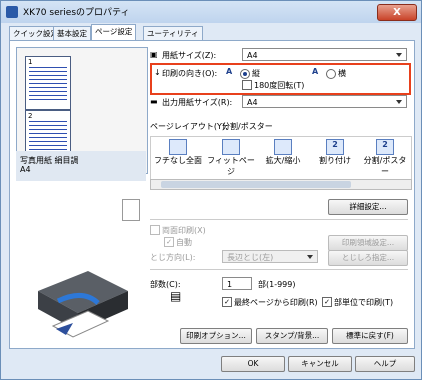  Describe the element at coordinates (178, 147) in the screenshot. I see `borderless-icon` at that location.